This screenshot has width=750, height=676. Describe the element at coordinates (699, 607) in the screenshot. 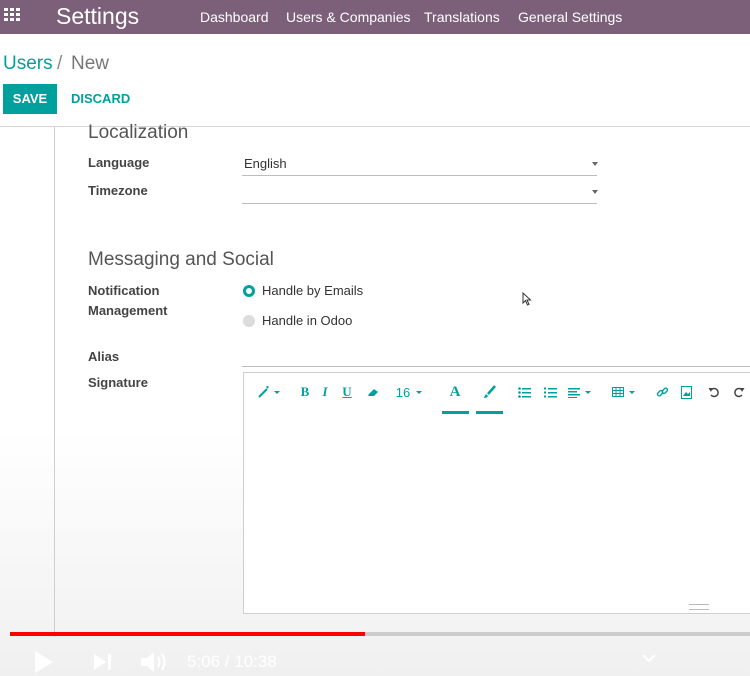

I see `resize-grip-icon` at that location.